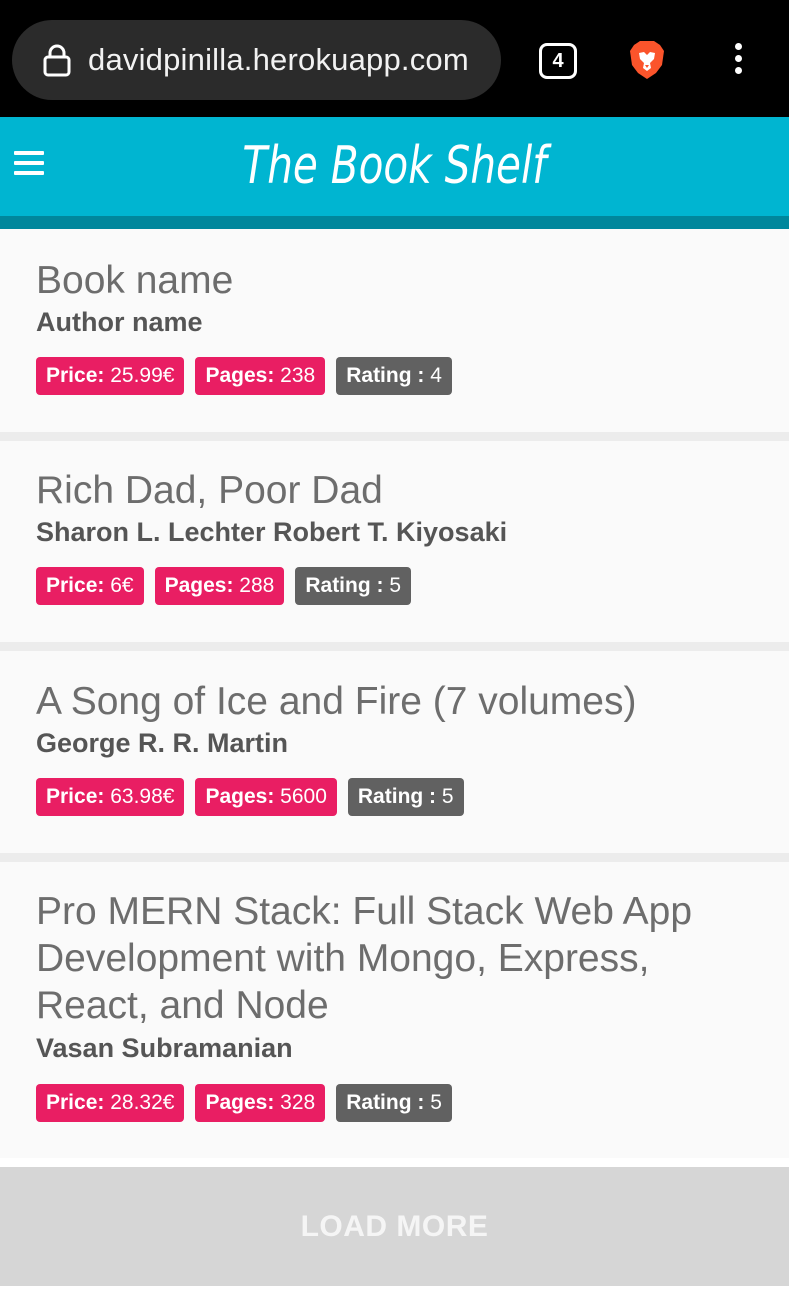 This screenshot has height=1305, width=789. I want to click on price-badge: Price: 63.98€, so click(110, 797).